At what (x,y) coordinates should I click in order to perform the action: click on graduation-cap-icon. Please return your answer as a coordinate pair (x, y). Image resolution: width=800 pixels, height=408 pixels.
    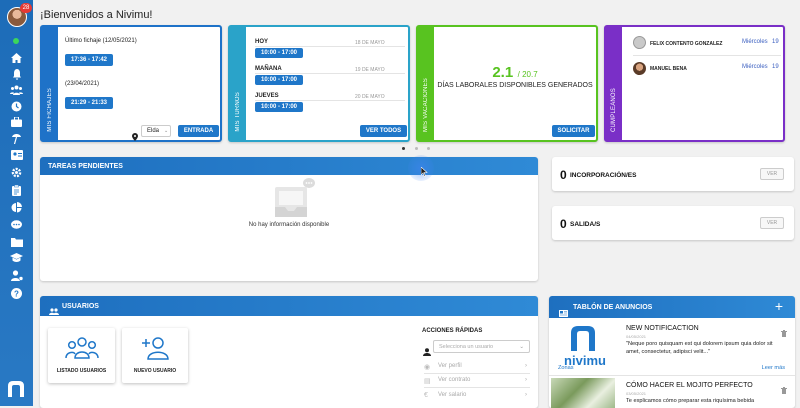
    Looking at the image, I should click on (16, 258).